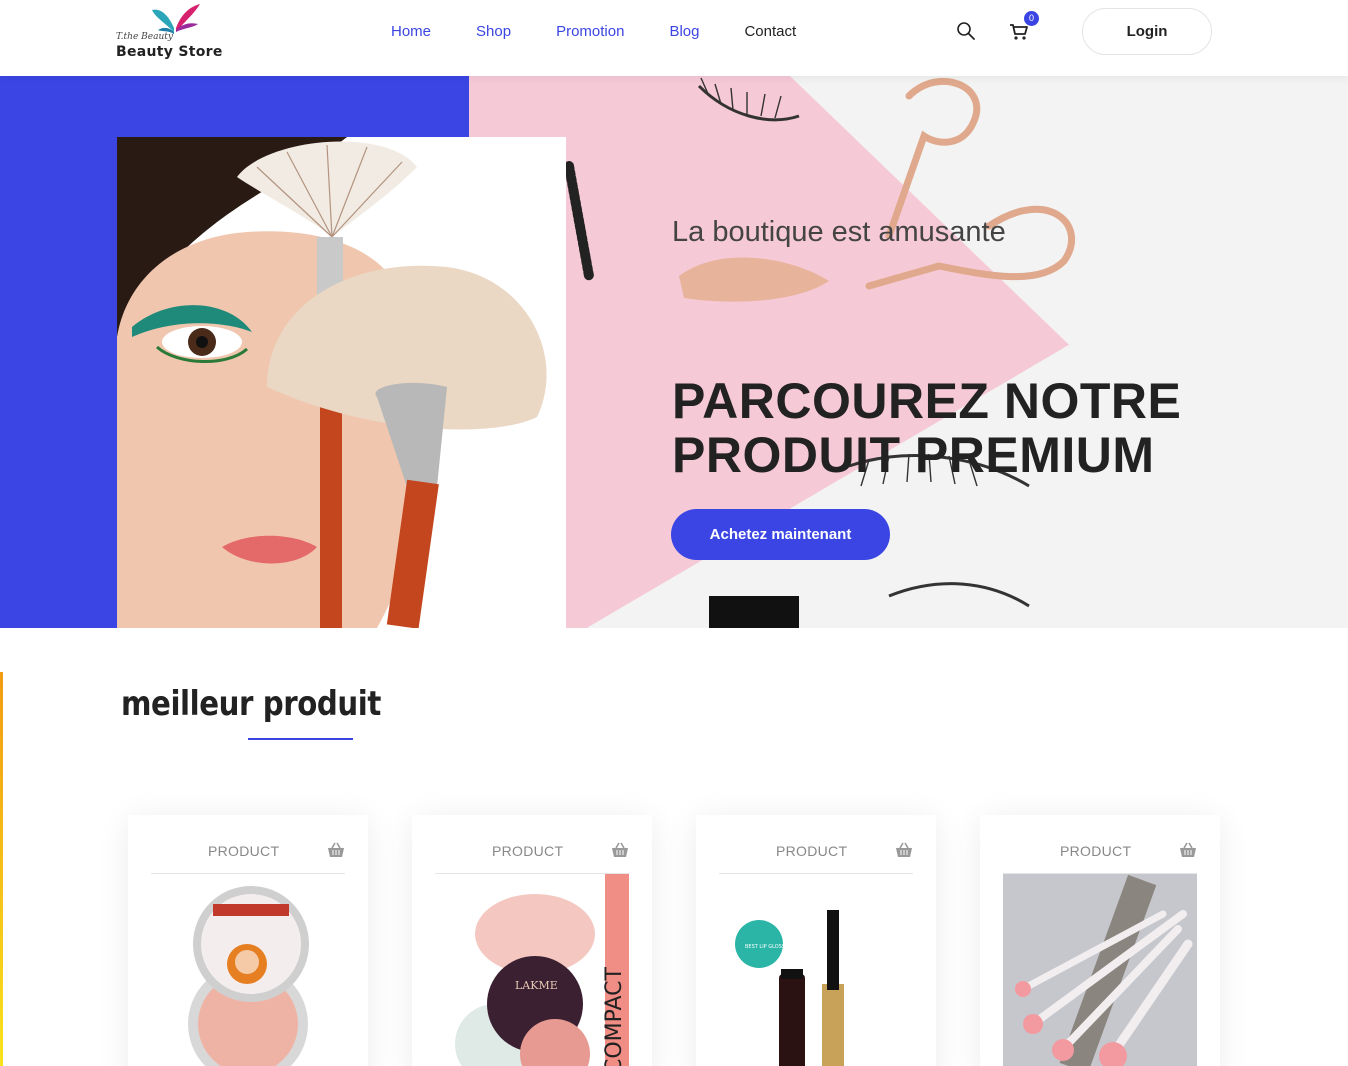 Image resolution: width=1348 pixels, height=1066 pixels. I want to click on hero-subtitle: La boutique est amusante, so click(839, 232).